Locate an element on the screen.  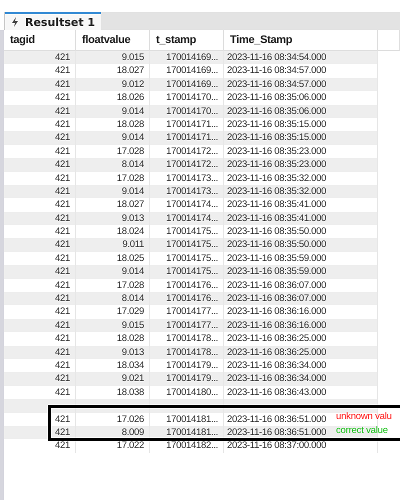
table-cell: 9.021 is located at coordinates (113, 379).